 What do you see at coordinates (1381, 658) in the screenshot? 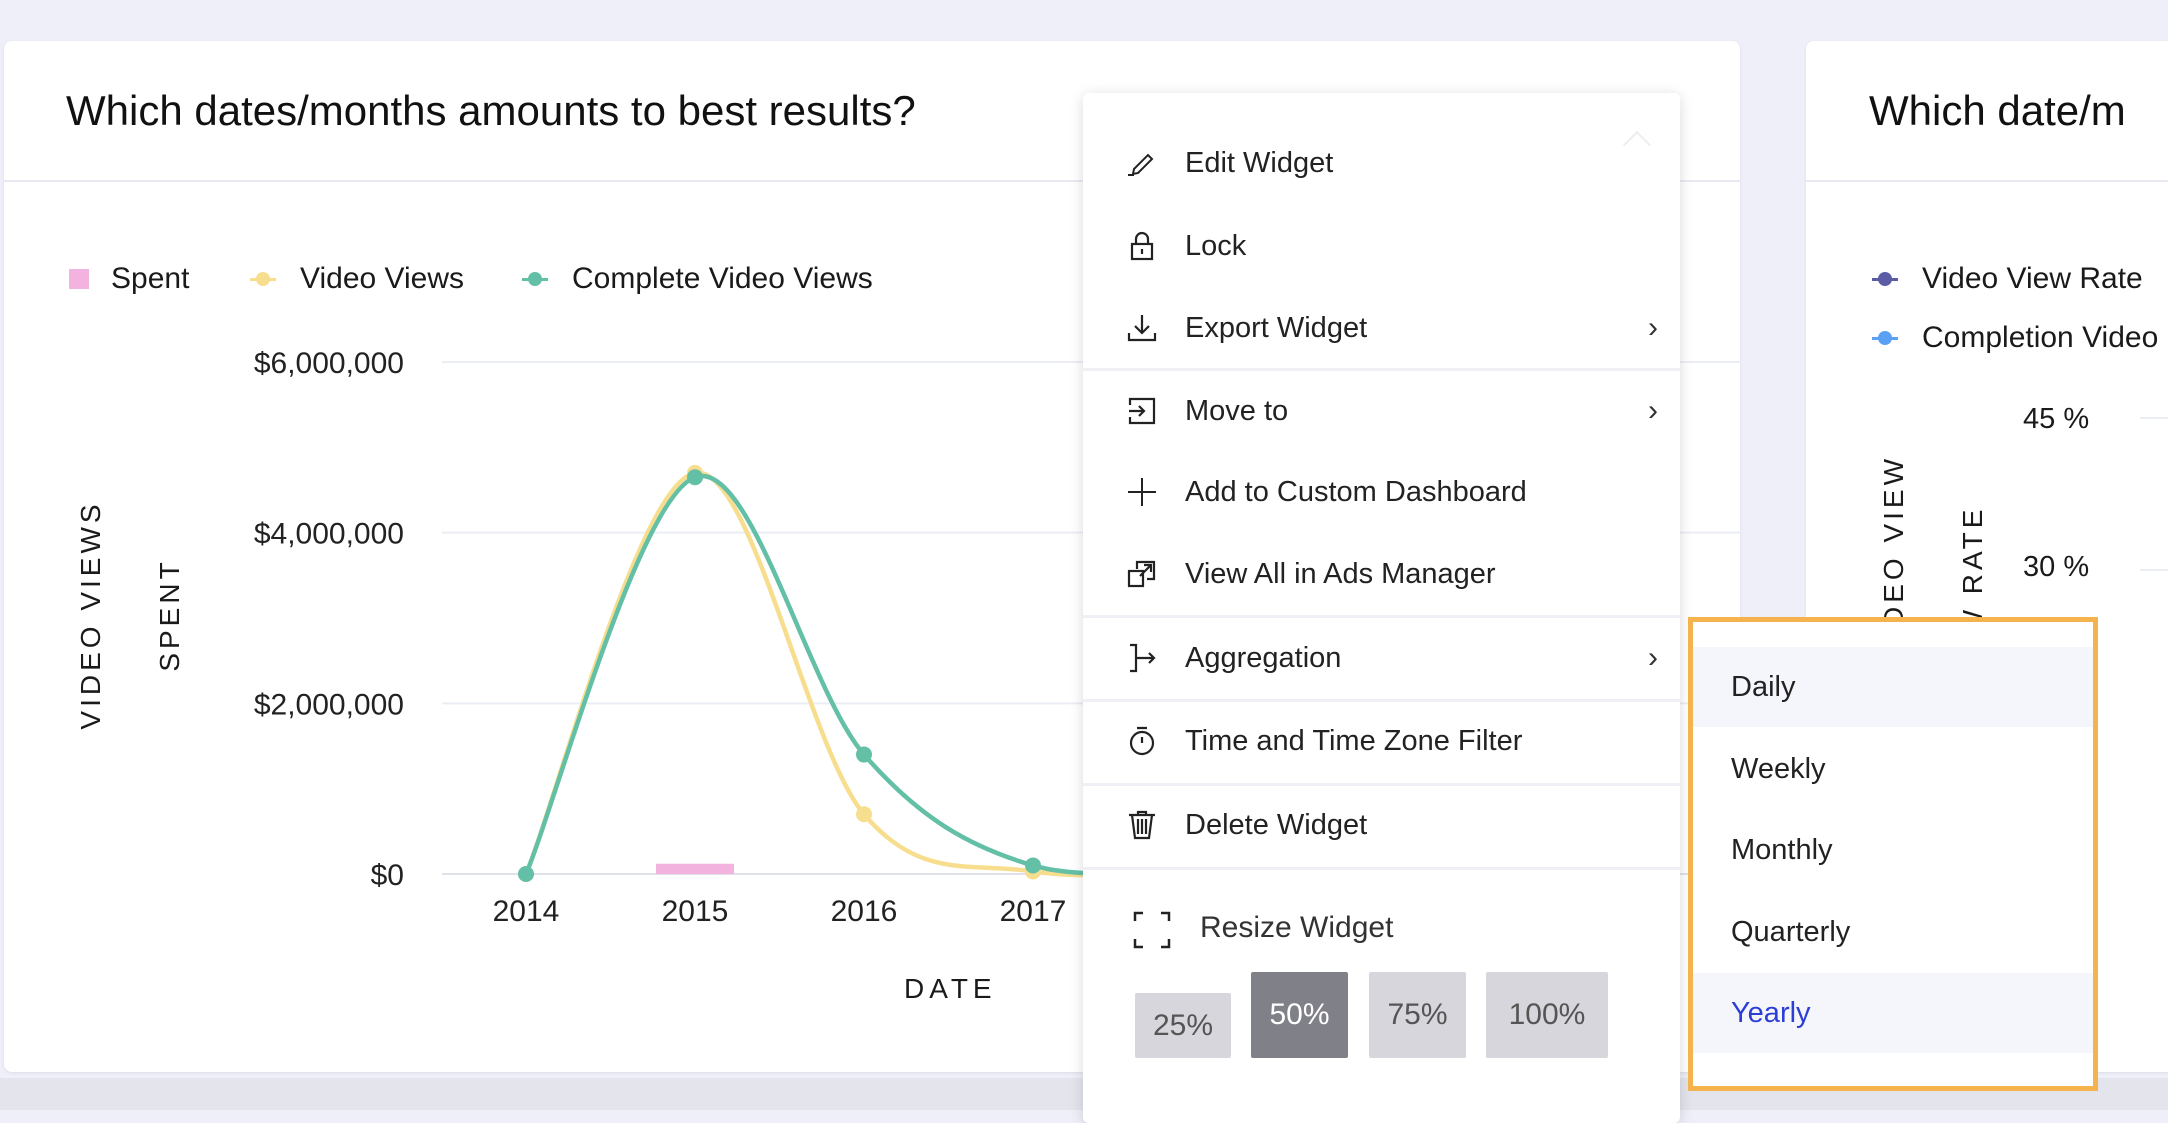
I see `menu-item-aggregation: Aggregation ›` at bounding box center [1381, 658].